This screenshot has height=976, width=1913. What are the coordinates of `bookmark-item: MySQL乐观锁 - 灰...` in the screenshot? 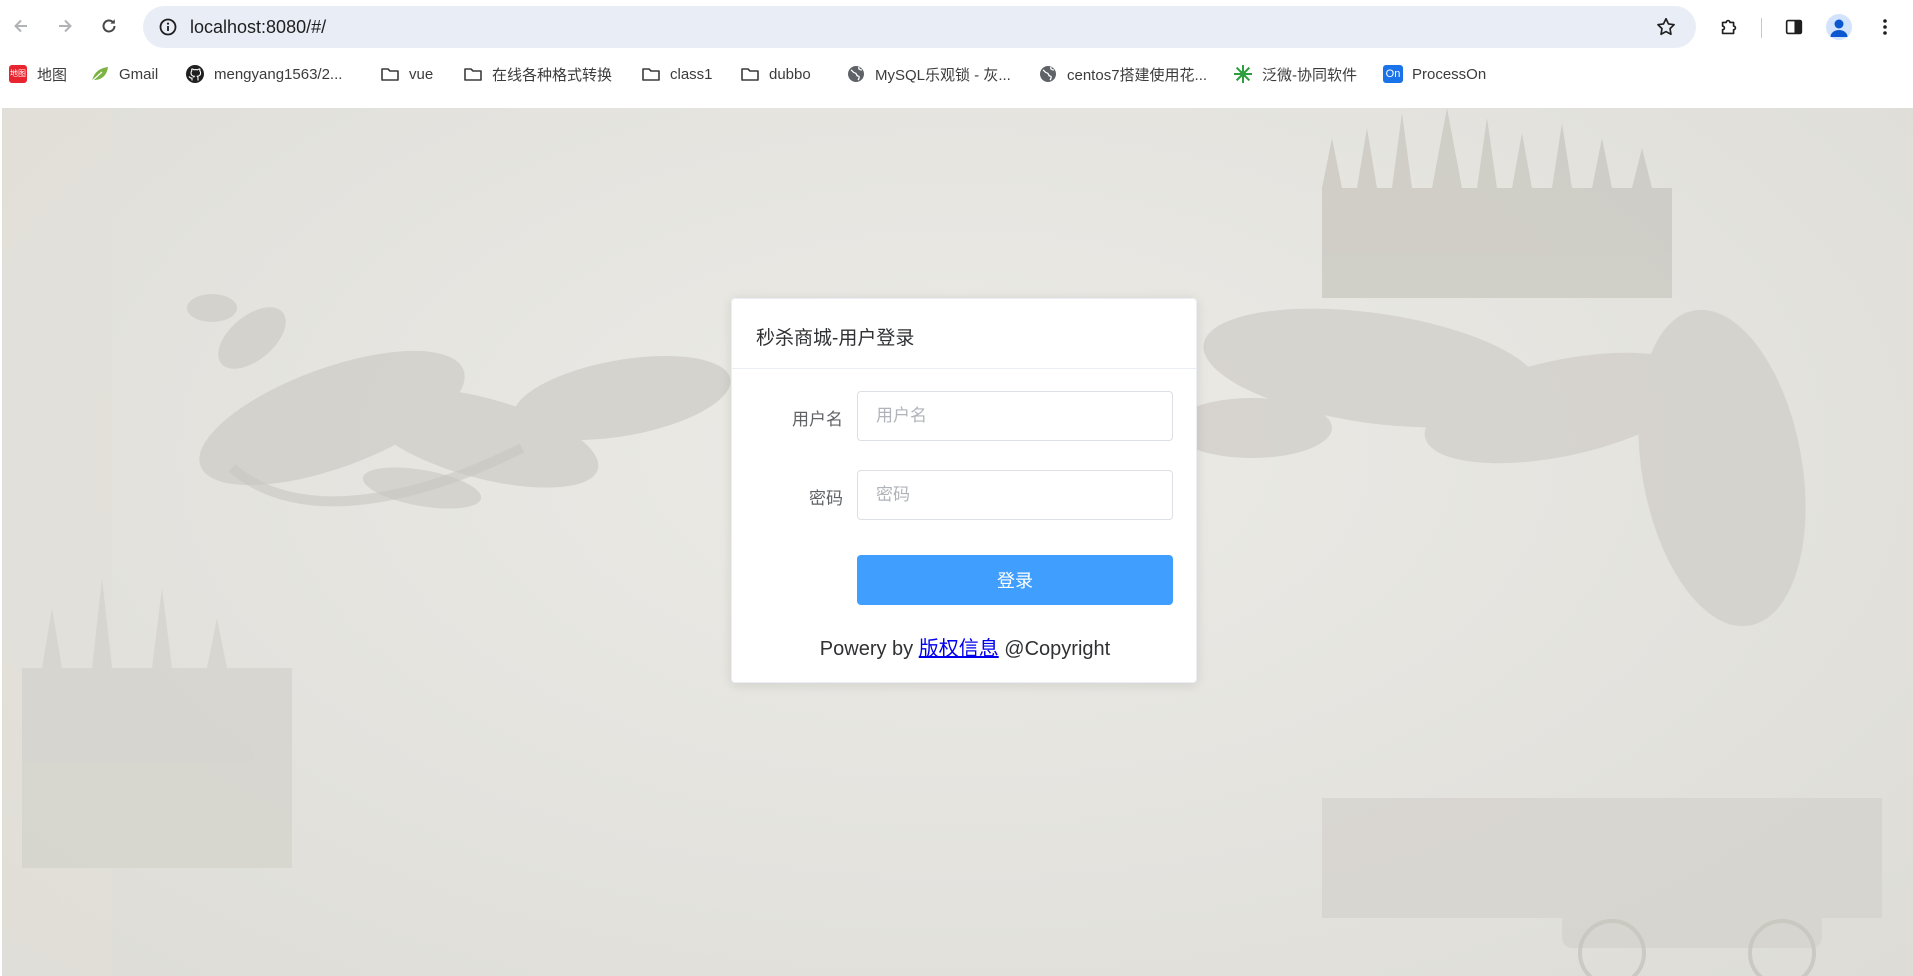 It's located at (928, 74).